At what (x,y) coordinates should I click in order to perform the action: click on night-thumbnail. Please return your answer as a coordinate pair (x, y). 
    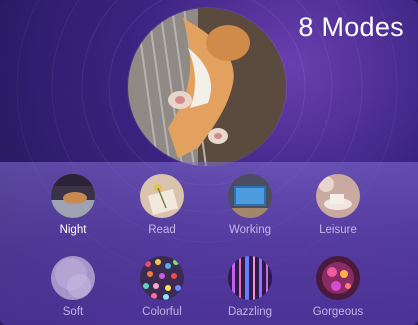
    Looking at the image, I should click on (73, 196).